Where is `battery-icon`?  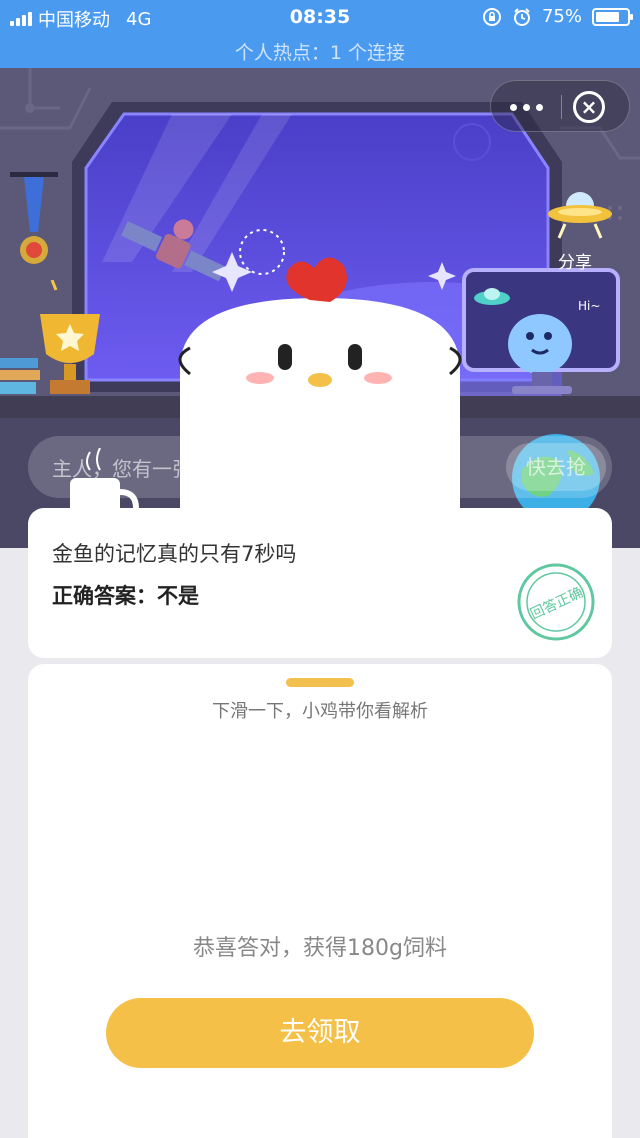
battery-icon is located at coordinates (612, 16).